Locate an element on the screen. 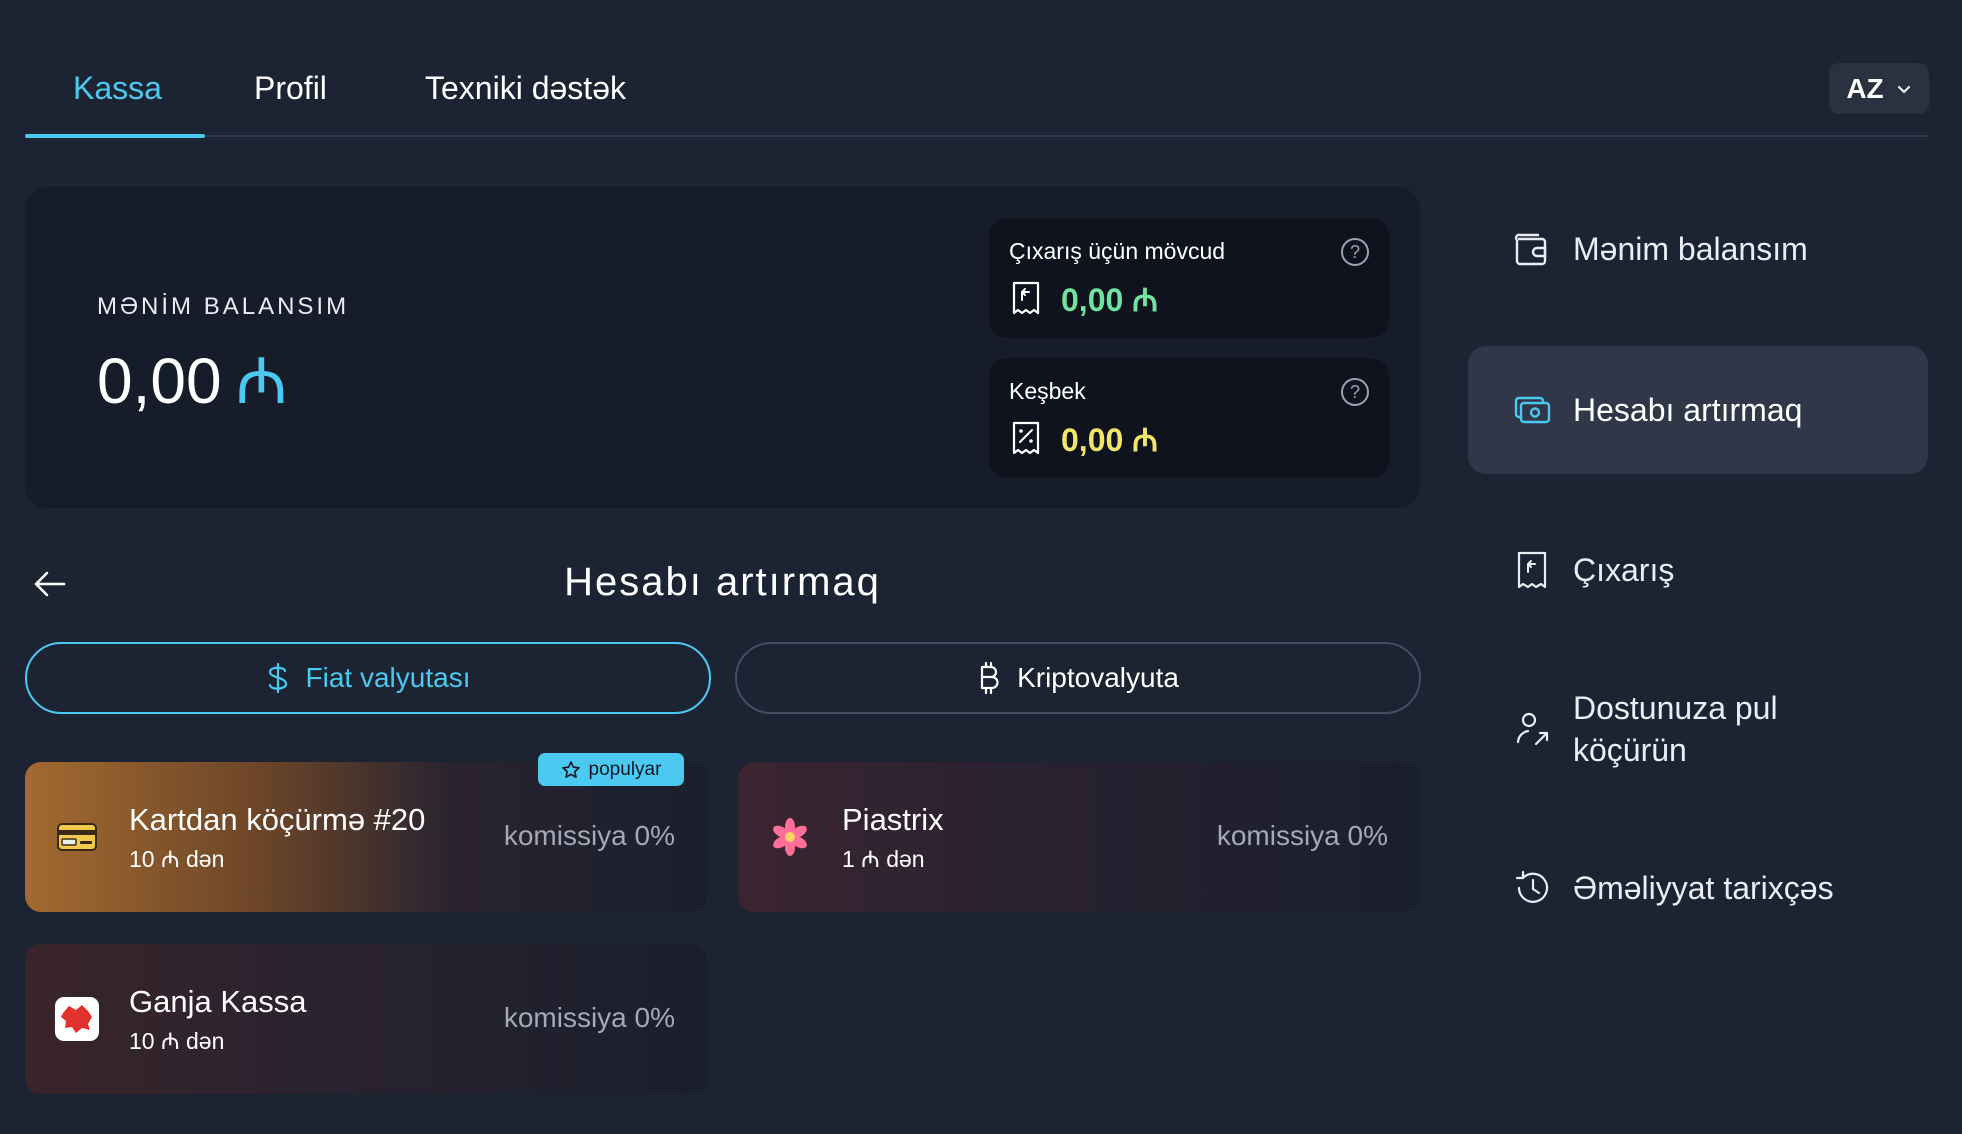 The image size is (1962, 1134). sidebar-item-history: Əməliyyat tarixçəs is located at coordinates (1698, 888).